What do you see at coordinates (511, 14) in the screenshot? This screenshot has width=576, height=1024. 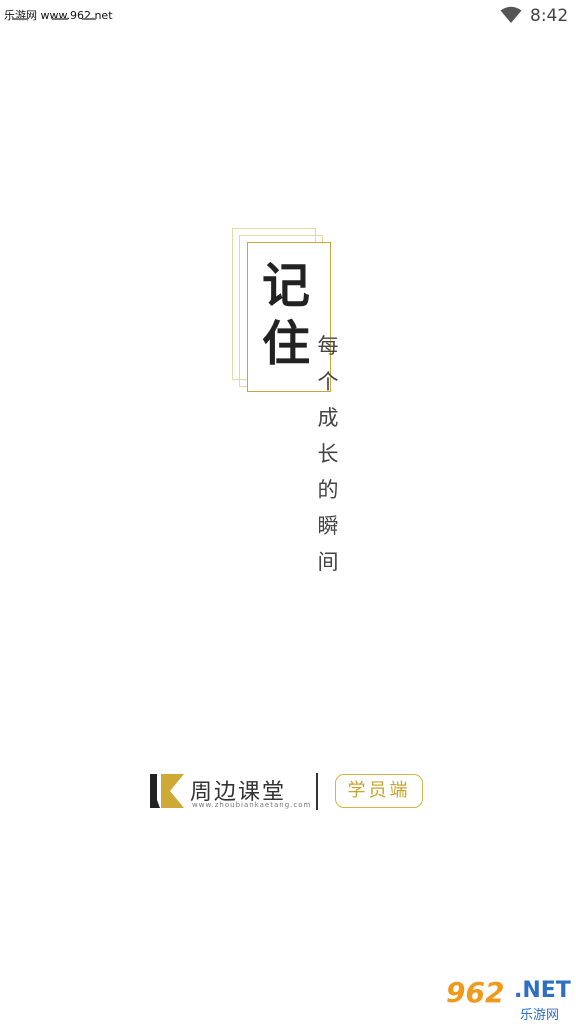 I see `wifi-icon` at bounding box center [511, 14].